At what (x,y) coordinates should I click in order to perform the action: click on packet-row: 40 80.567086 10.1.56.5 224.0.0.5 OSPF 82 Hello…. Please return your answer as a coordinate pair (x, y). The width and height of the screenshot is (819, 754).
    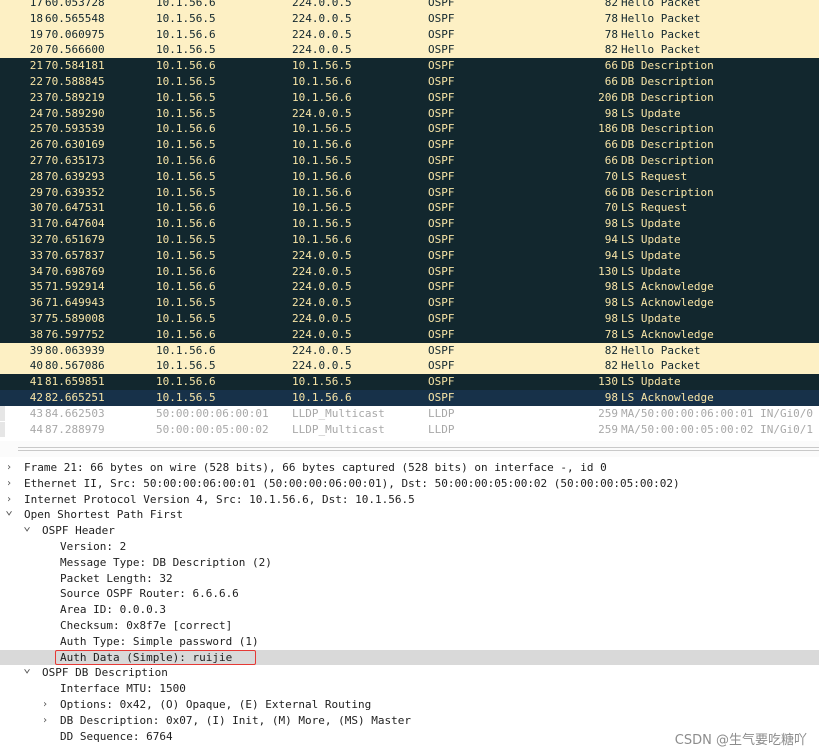
    Looking at the image, I should click on (409, 366).